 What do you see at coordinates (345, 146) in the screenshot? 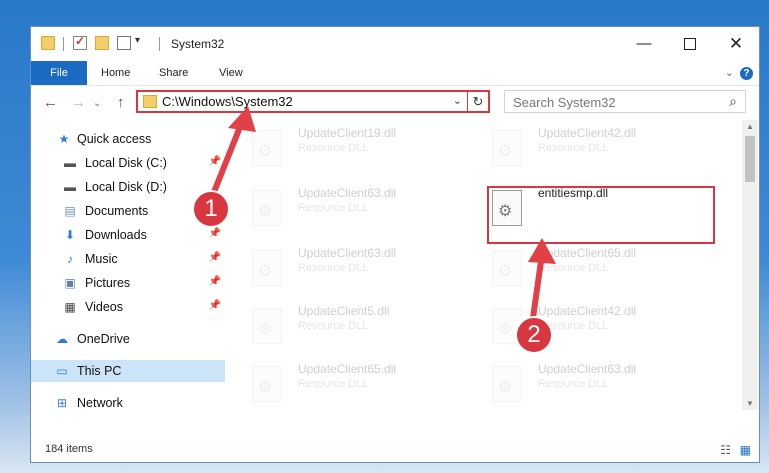
I see `file-item: UpdateClient19.dll Resource DLL` at bounding box center [345, 146].